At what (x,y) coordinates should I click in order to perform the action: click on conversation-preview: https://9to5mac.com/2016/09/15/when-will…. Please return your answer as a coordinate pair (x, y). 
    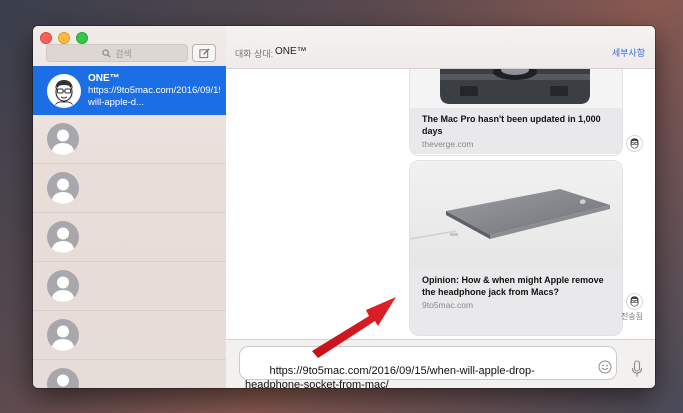
    Looking at the image, I should click on (154, 96).